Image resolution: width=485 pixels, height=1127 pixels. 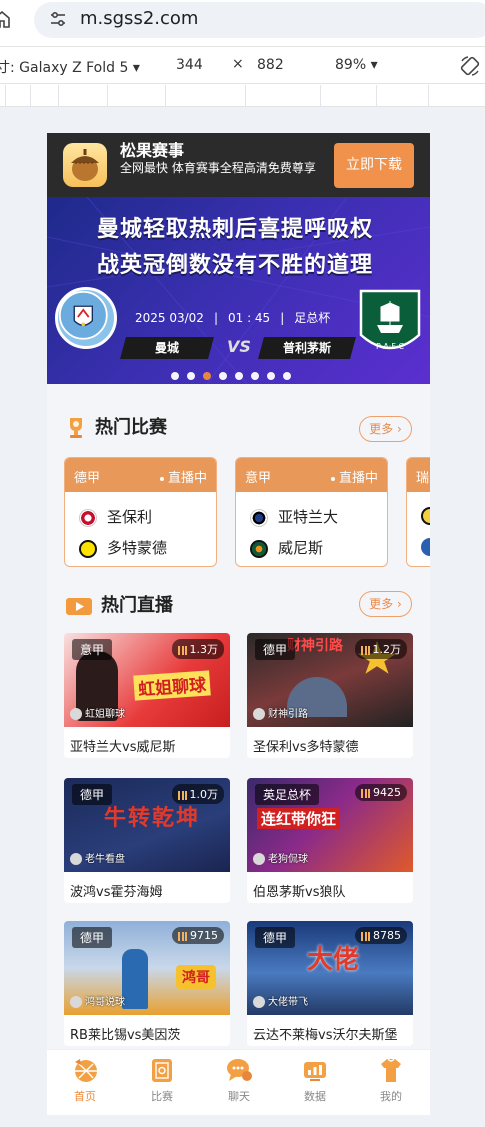 What do you see at coordinates (233, 318) in the screenshot?
I see `banner-match-info: 2025 03/02 | 01 : 45 | 足总杯` at bounding box center [233, 318].